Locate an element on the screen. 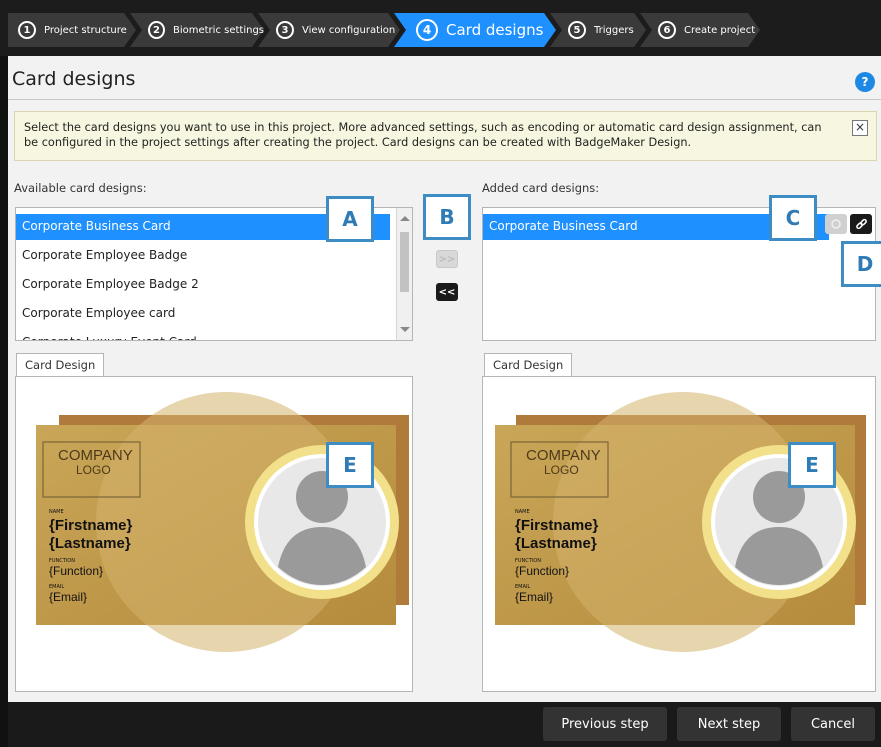 This screenshot has width=881, height=747. callout-c: C is located at coordinates (793, 218).